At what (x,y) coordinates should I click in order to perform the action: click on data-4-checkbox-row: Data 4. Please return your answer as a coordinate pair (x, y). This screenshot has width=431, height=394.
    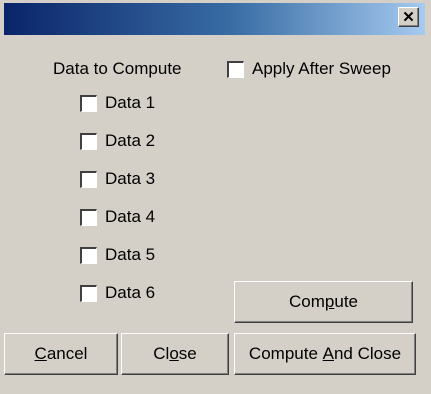
    Looking at the image, I should click on (117, 217).